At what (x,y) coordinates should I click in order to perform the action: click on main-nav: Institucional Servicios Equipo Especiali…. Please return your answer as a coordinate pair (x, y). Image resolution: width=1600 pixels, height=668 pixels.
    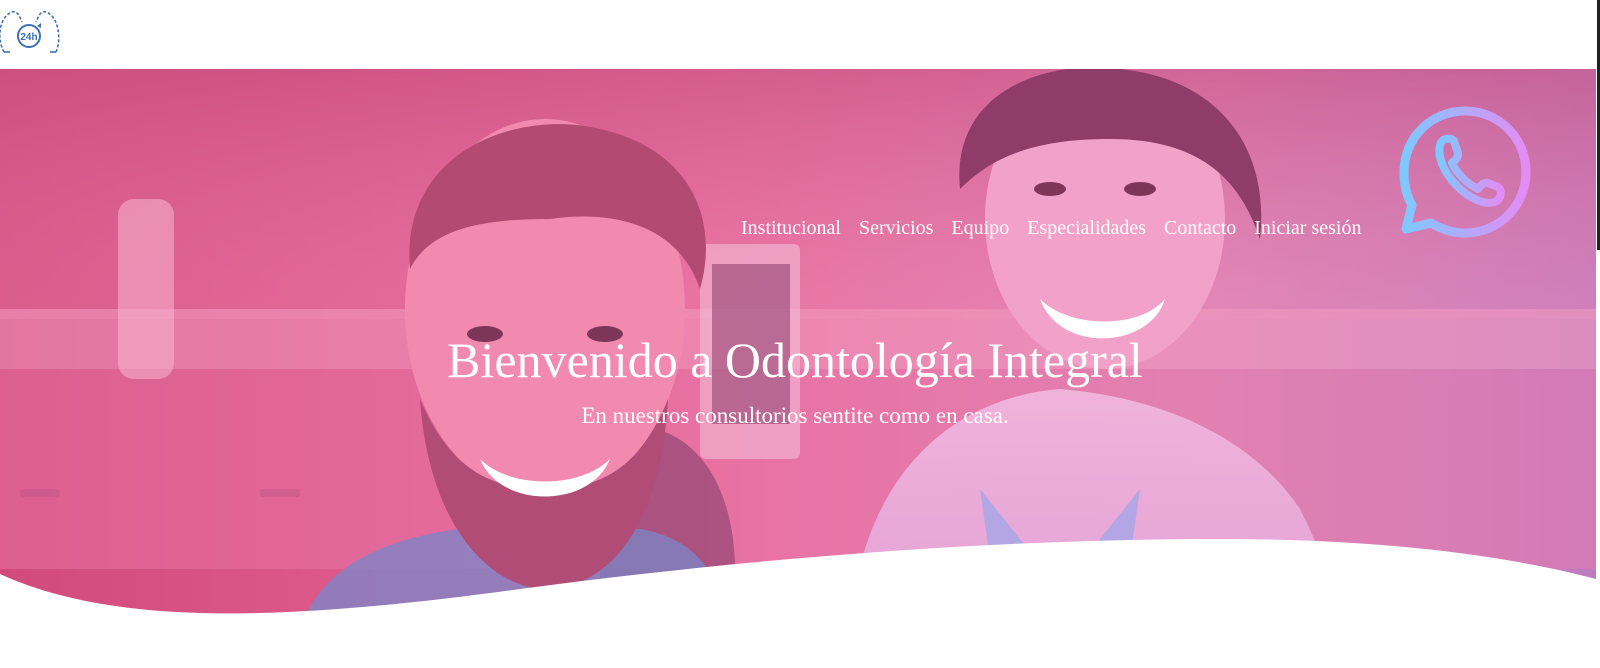
    Looking at the image, I should click on (1051, 228).